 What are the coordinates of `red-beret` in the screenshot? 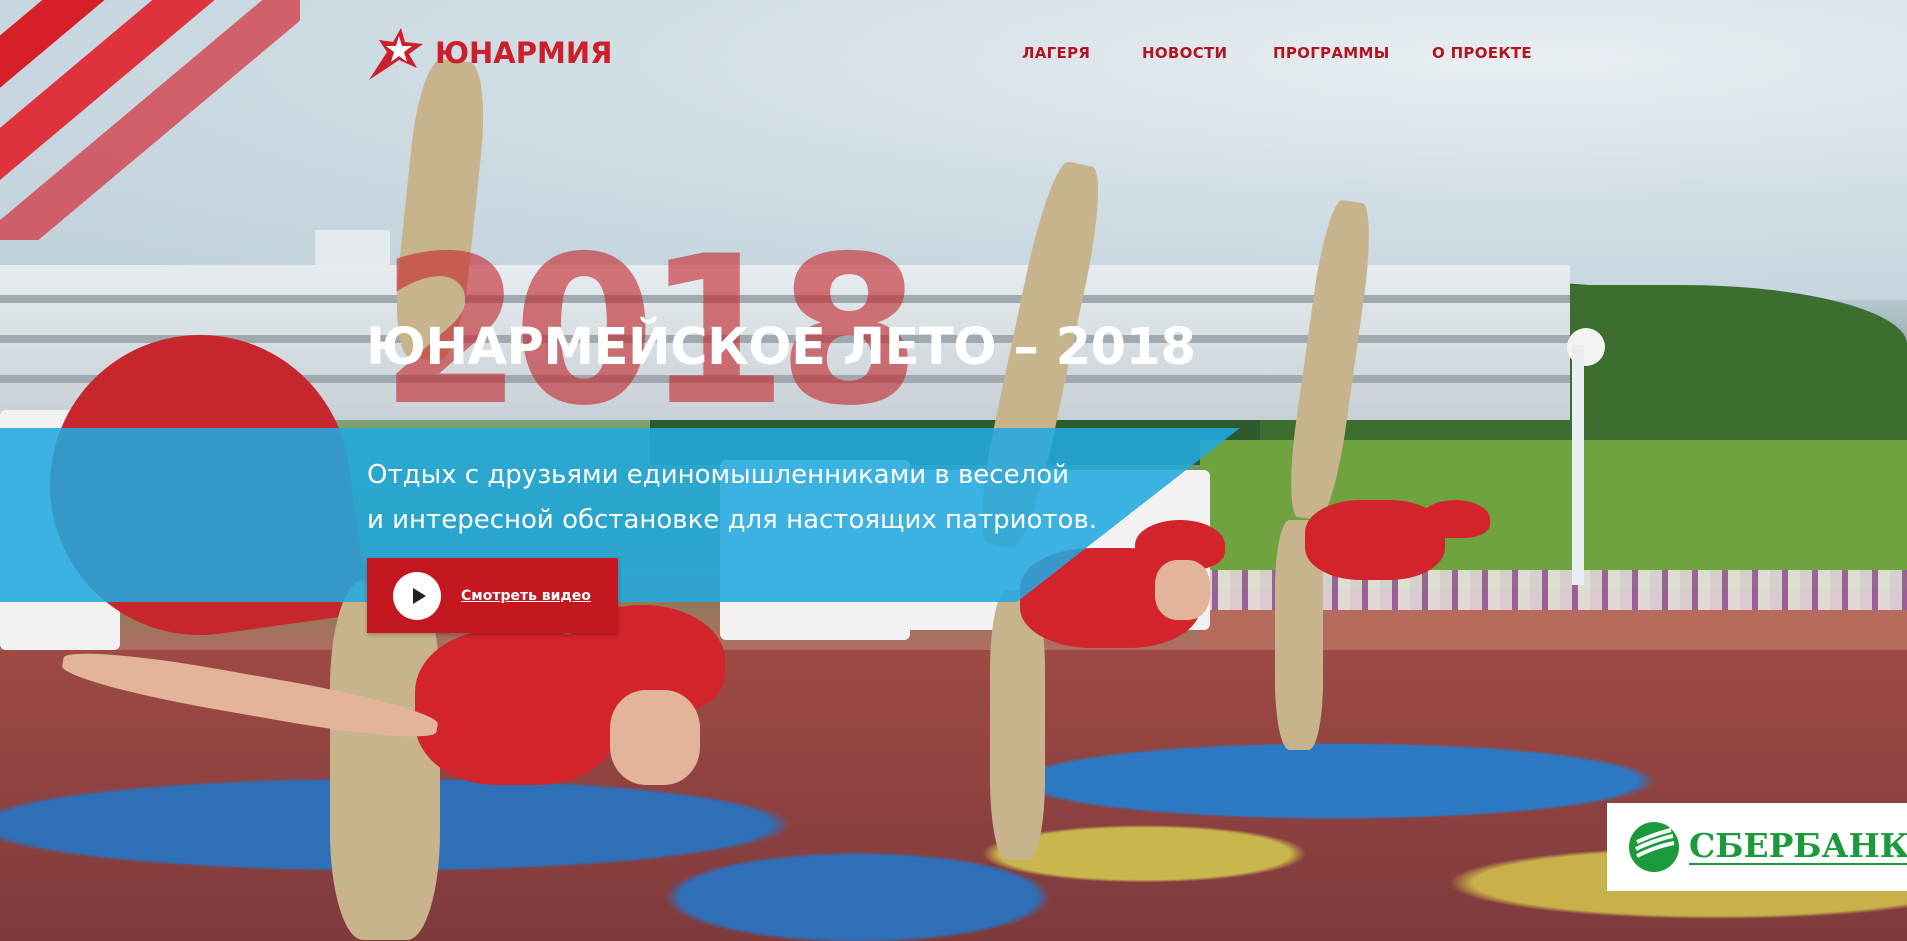 It's located at (1455, 519).